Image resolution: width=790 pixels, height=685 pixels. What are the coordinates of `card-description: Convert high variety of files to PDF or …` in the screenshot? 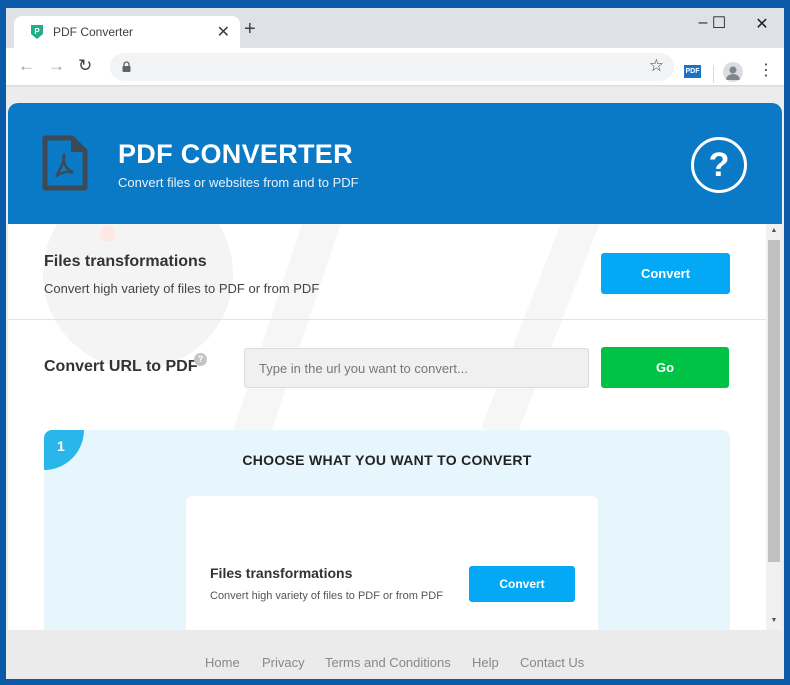 It's located at (326, 596).